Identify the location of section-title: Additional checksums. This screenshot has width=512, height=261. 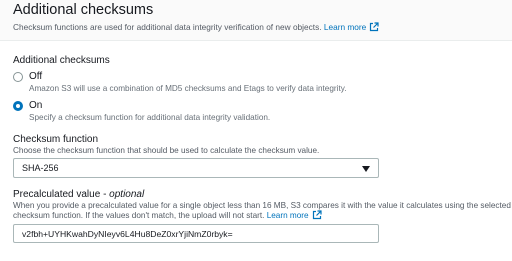
(83, 10).